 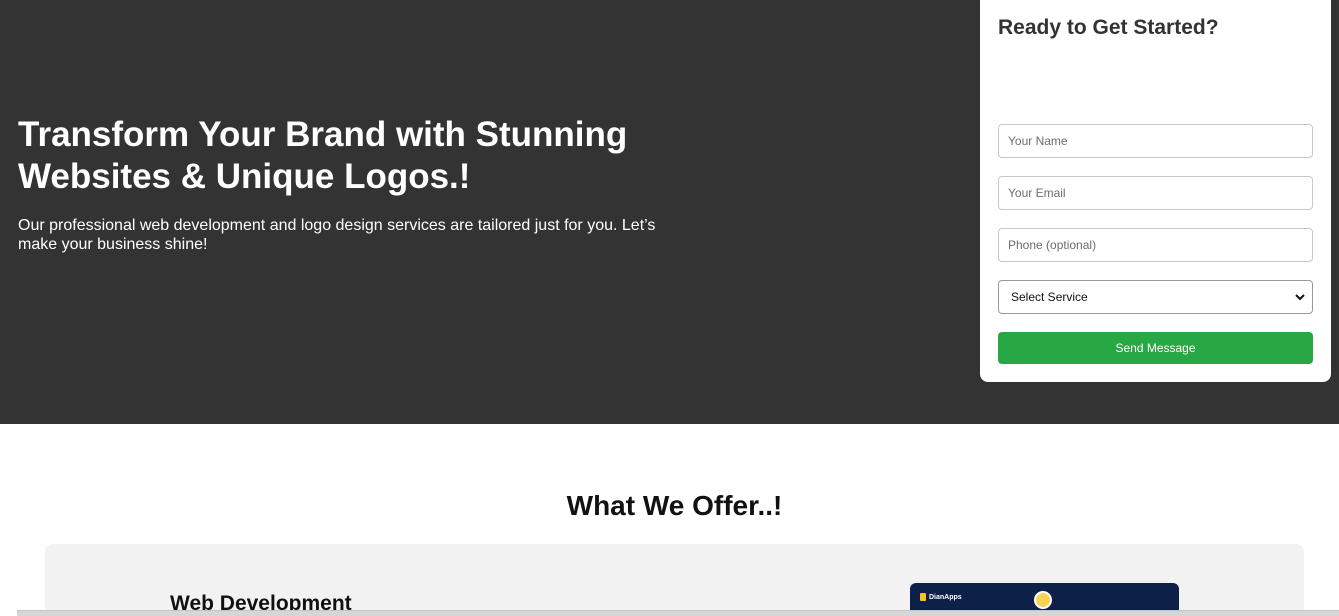 What do you see at coordinates (1108, 27) in the screenshot?
I see `form-title: Ready to Get Started?` at bounding box center [1108, 27].